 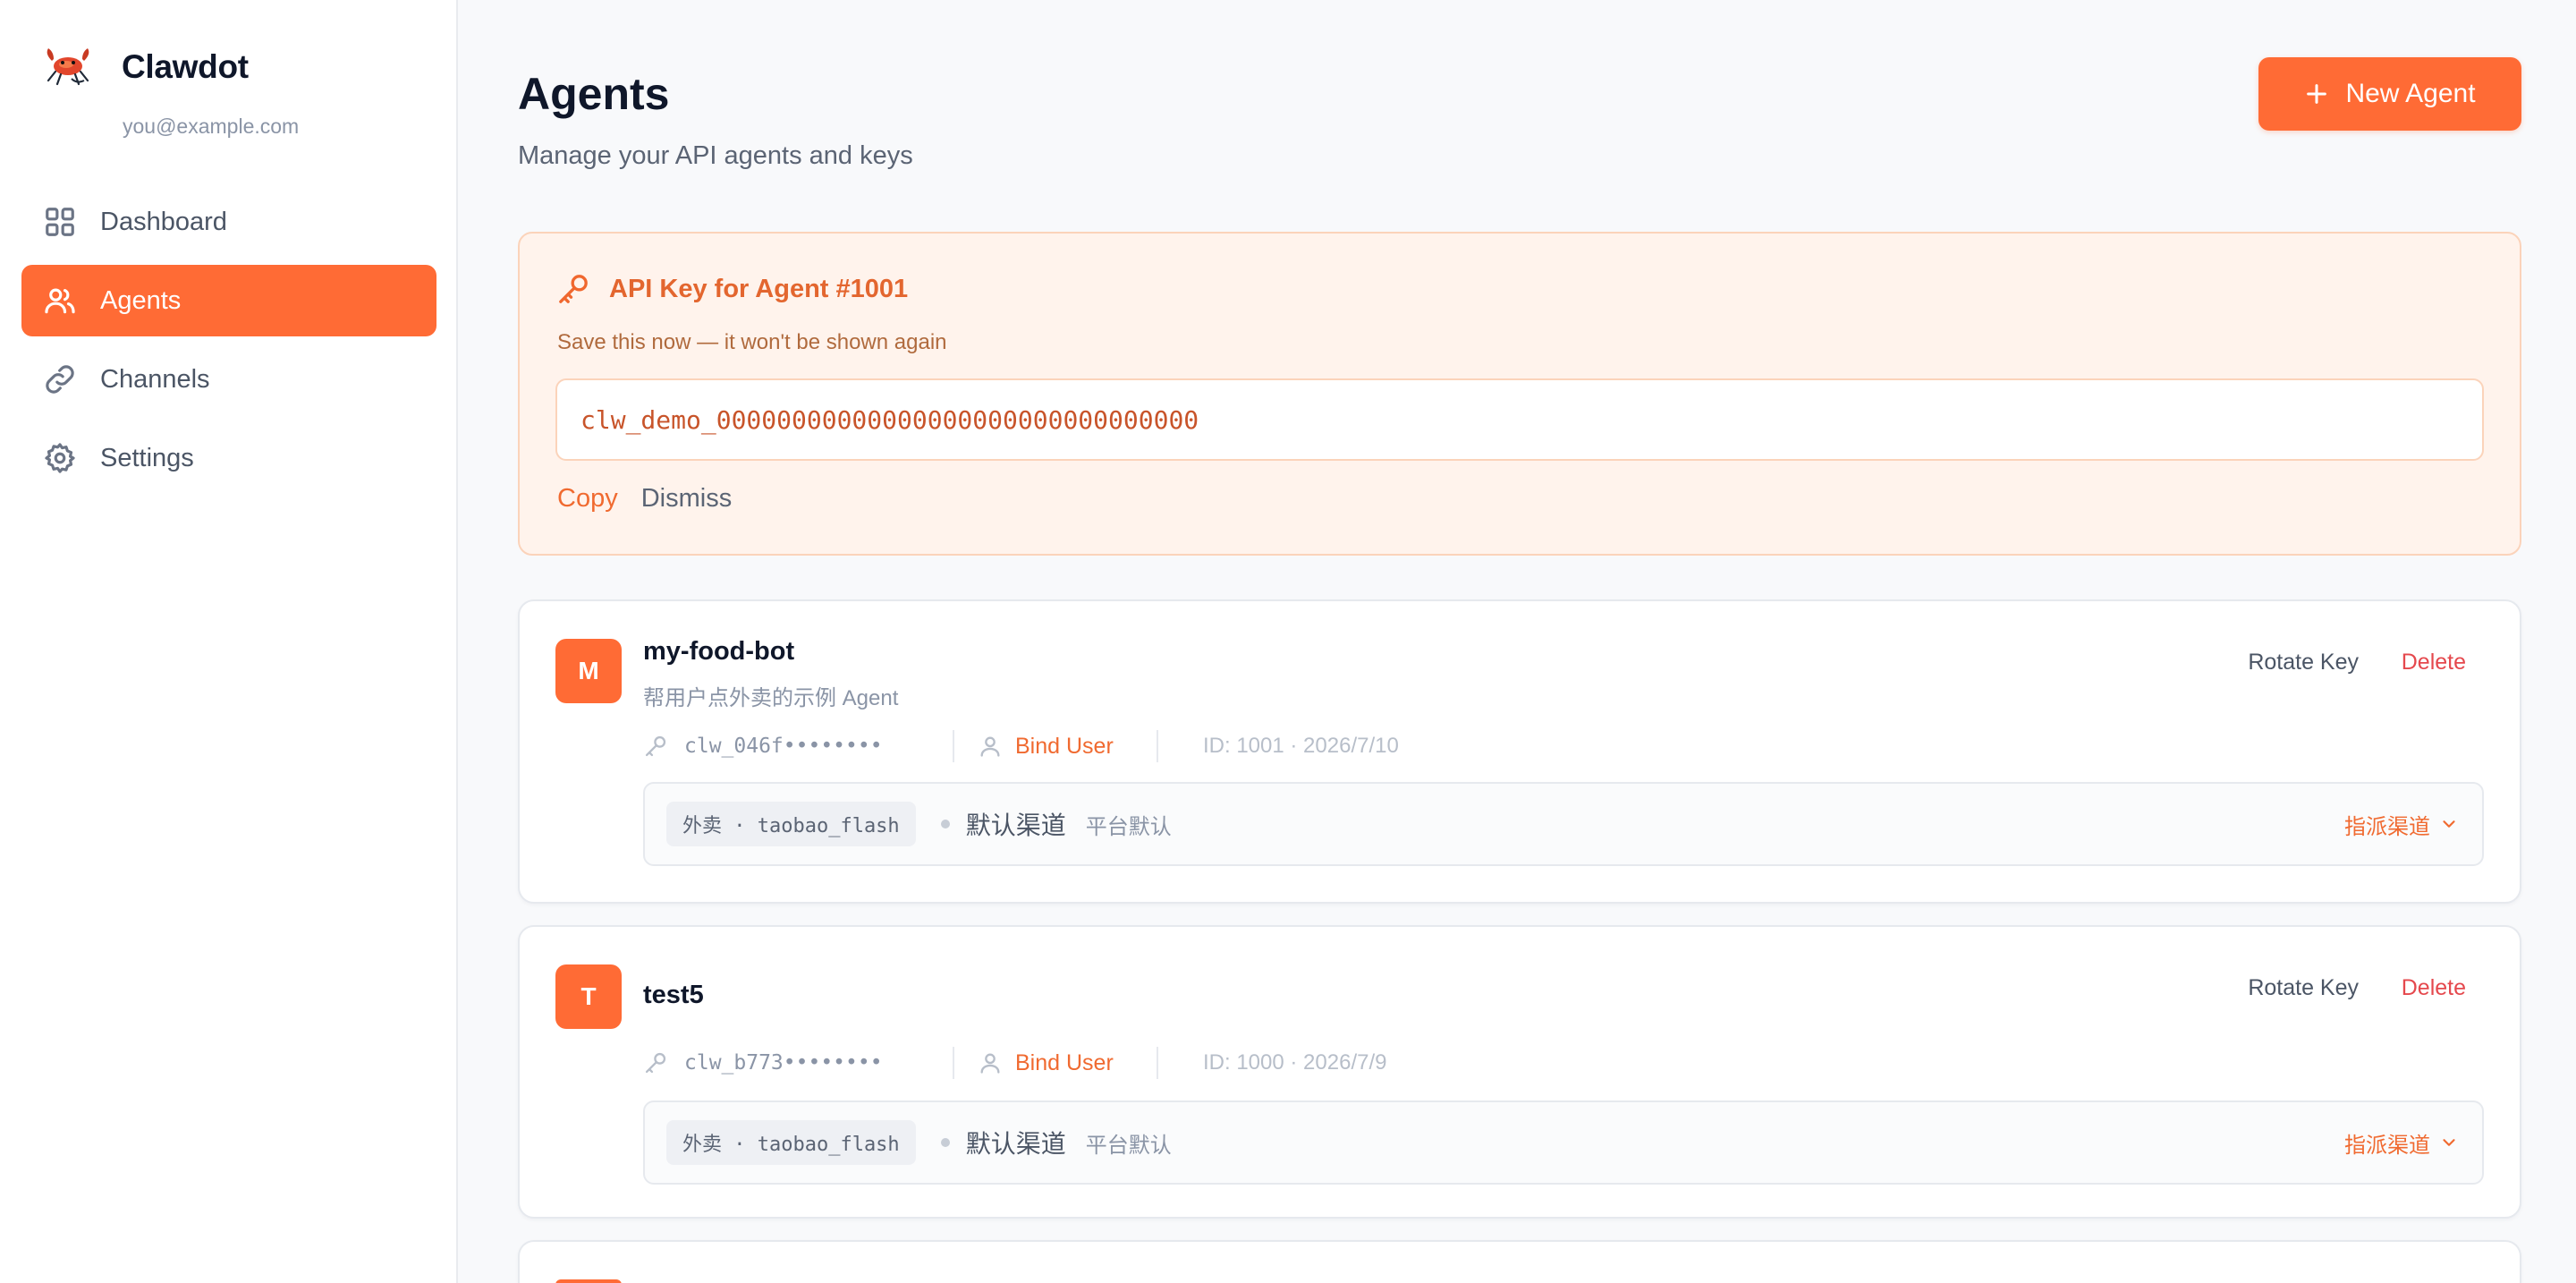 What do you see at coordinates (211, 126) in the screenshot?
I see `user-email: you@example.com` at bounding box center [211, 126].